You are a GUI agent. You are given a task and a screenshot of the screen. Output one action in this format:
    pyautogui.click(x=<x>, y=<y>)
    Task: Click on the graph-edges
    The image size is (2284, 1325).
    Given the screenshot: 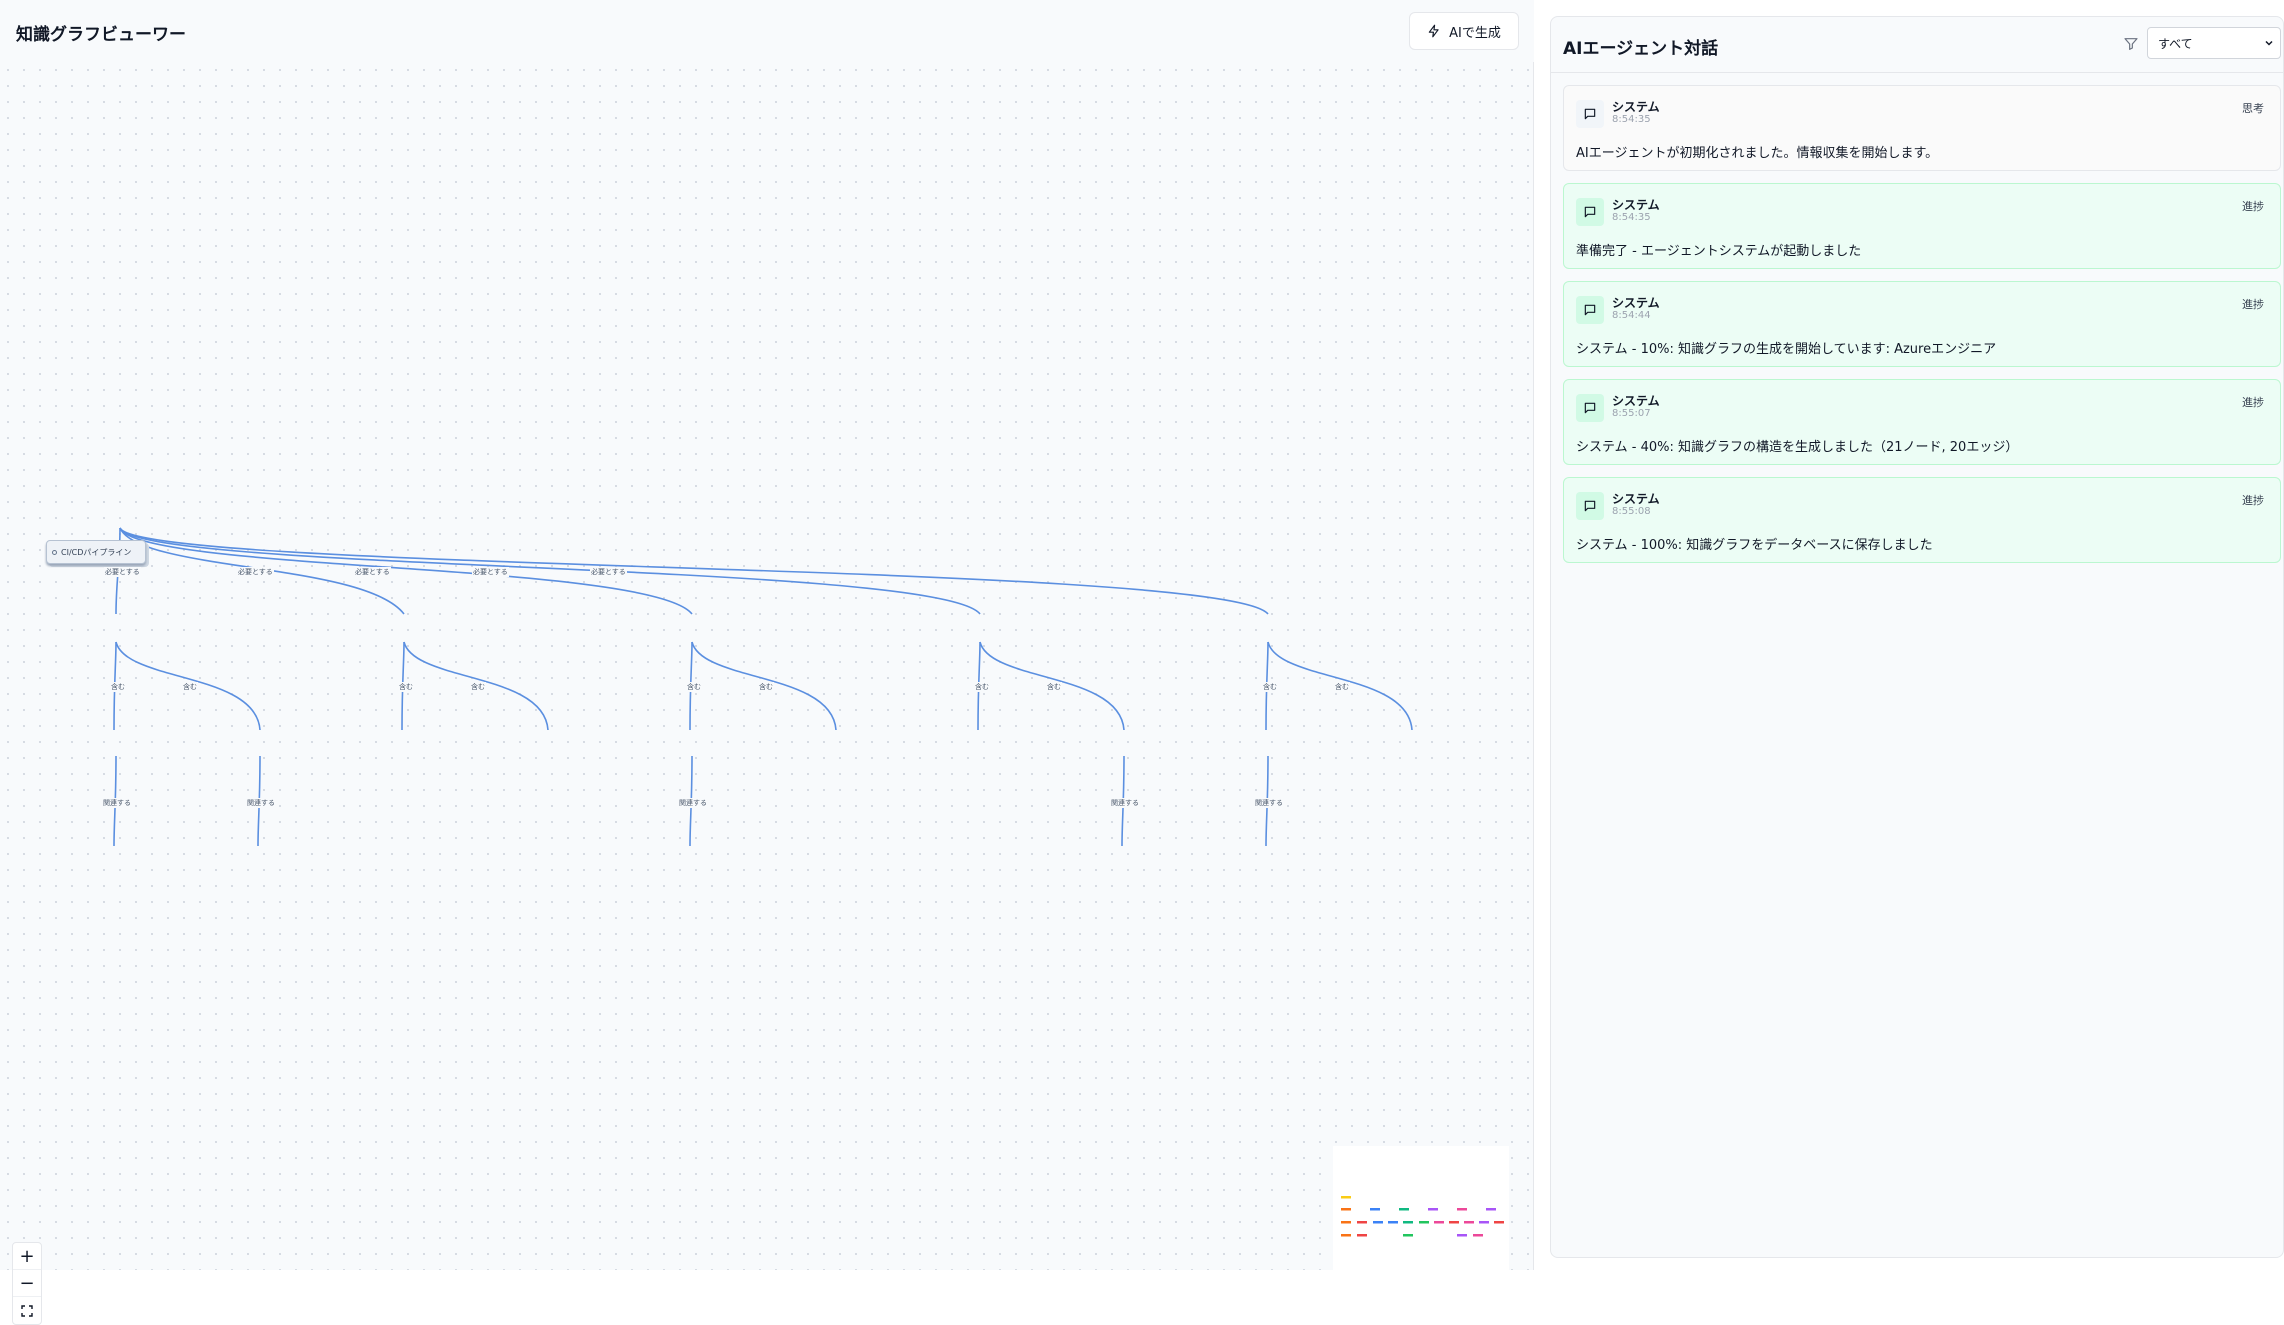 What is the action you would take?
    pyautogui.click(x=763, y=687)
    